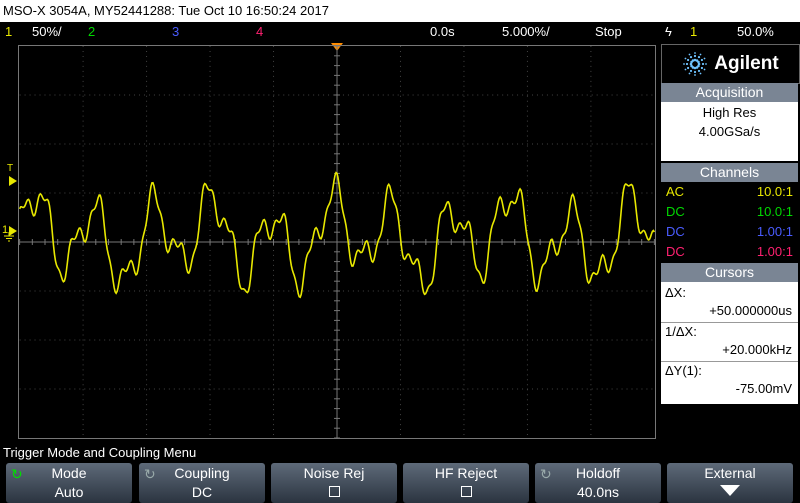 The height and width of the screenshot is (503, 800). I want to click on mode-softkey: ↻ Mode Auto, so click(69, 483).